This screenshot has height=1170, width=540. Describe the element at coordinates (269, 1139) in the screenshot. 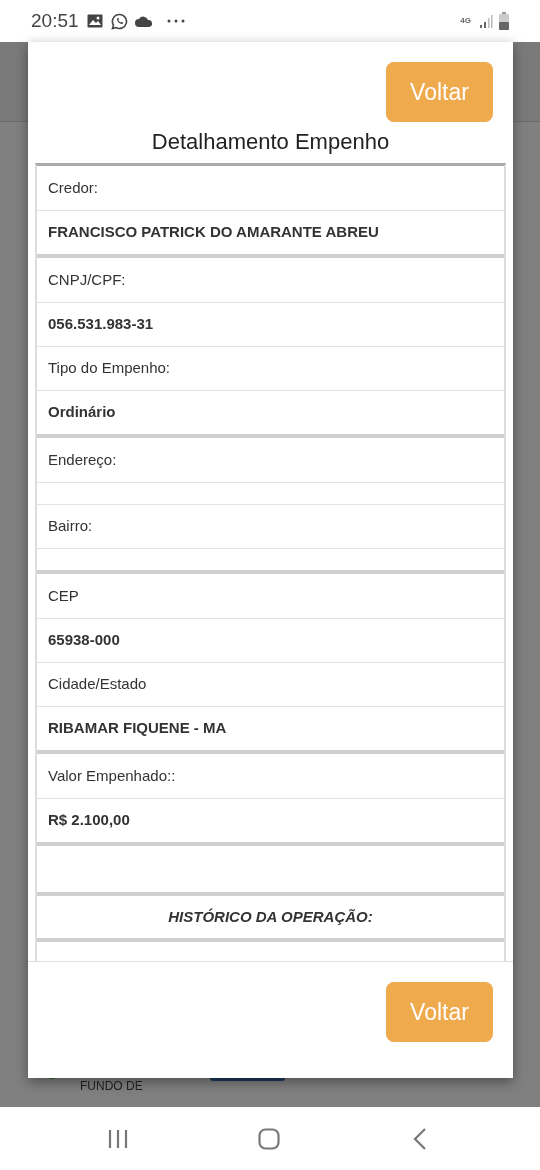

I see `home-icon` at that location.